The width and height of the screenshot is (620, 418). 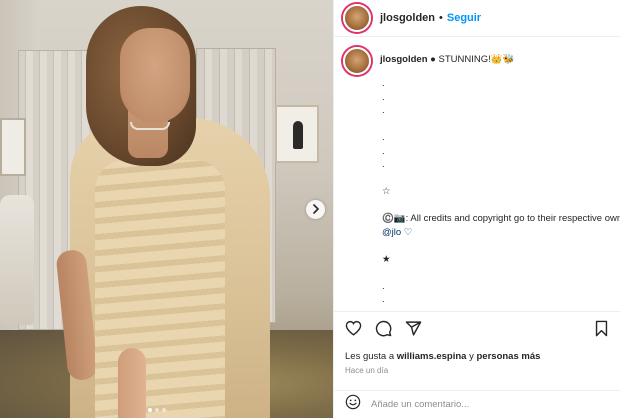 I want to click on emoji-button, so click(x=353, y=404).